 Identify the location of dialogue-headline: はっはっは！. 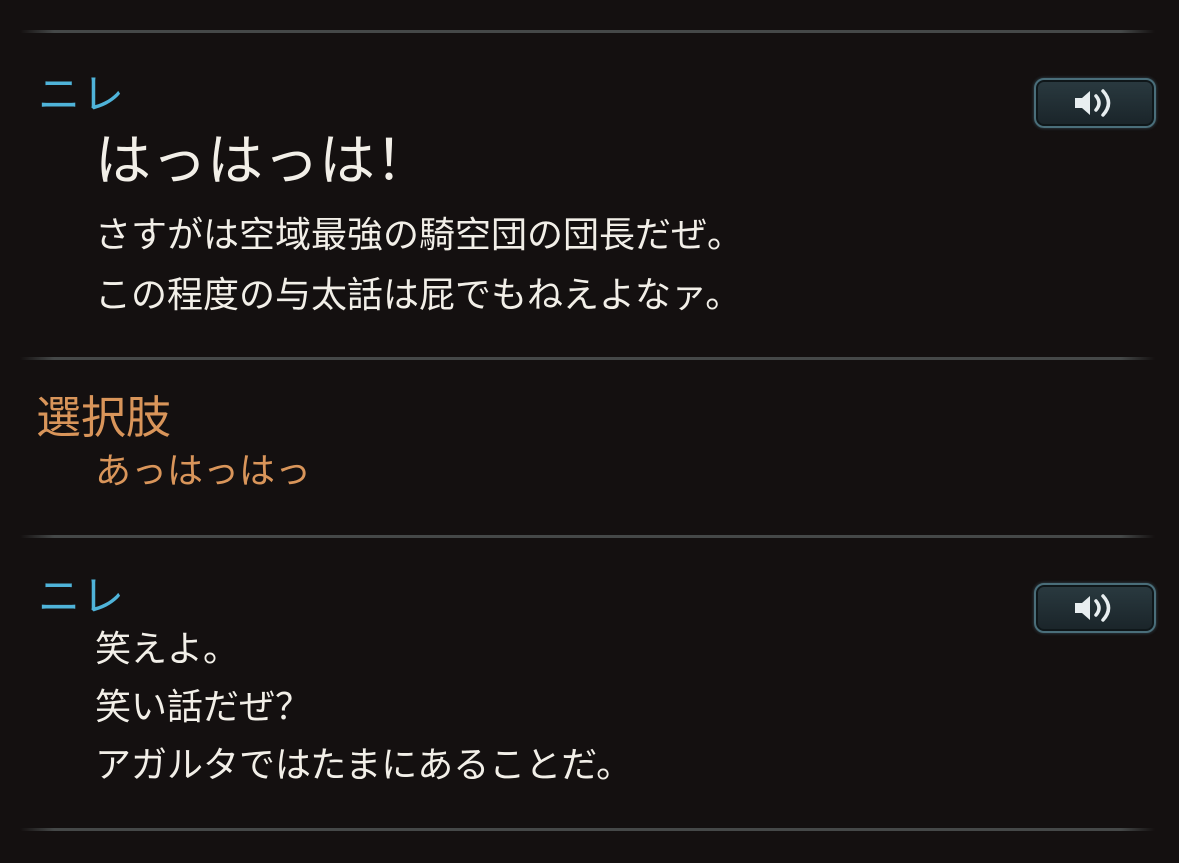
(263, 161).